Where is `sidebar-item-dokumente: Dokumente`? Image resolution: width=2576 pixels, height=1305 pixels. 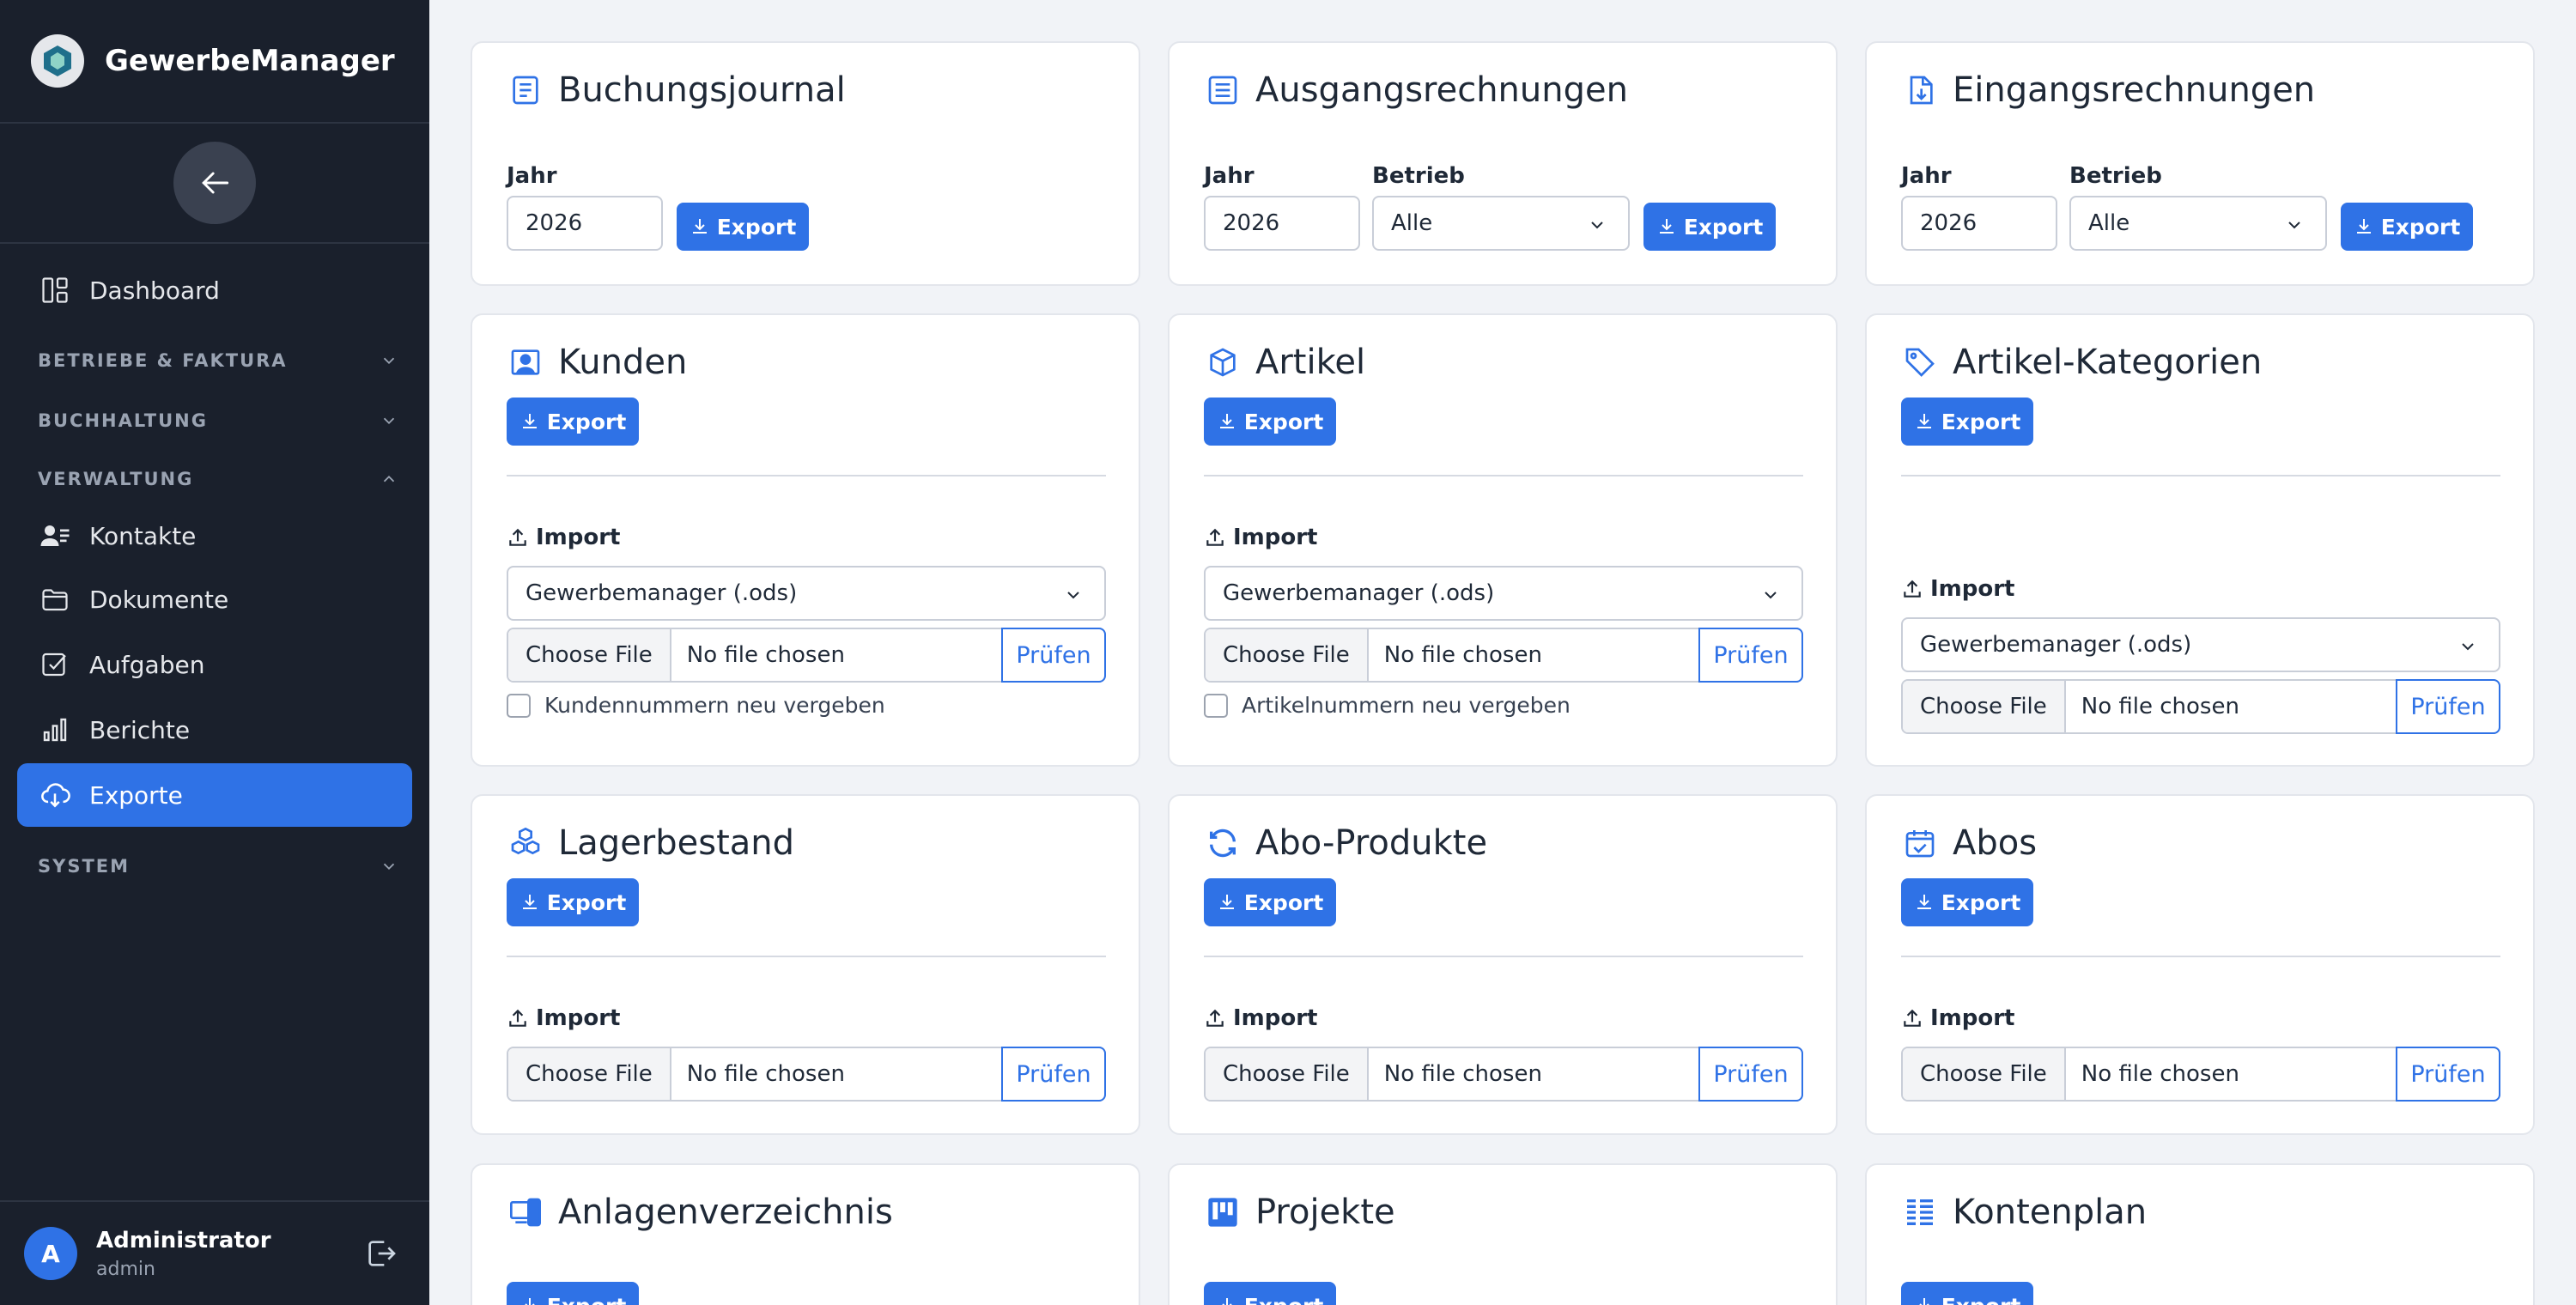
sidebar-item-dokumente: Dokumente is located at coordinates (214, 599).